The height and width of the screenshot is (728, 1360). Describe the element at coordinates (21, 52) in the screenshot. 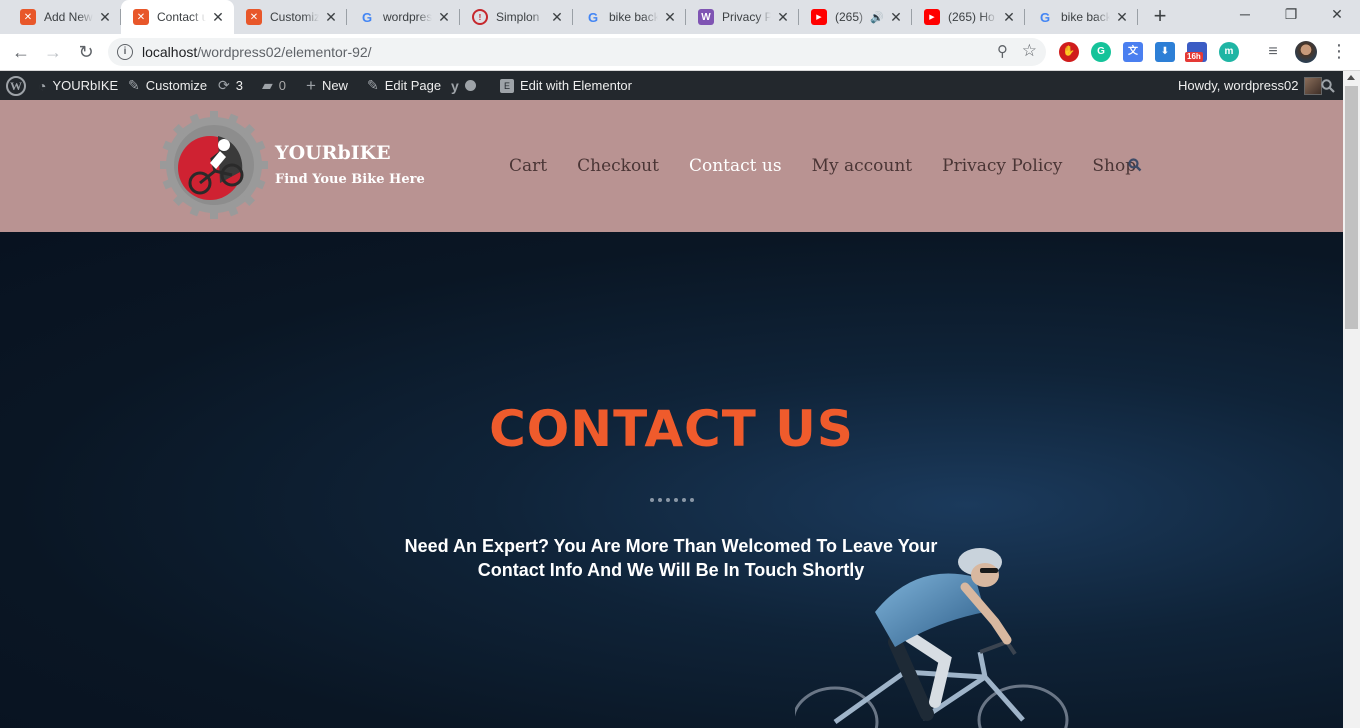

I see `back-button: ←` at that location.